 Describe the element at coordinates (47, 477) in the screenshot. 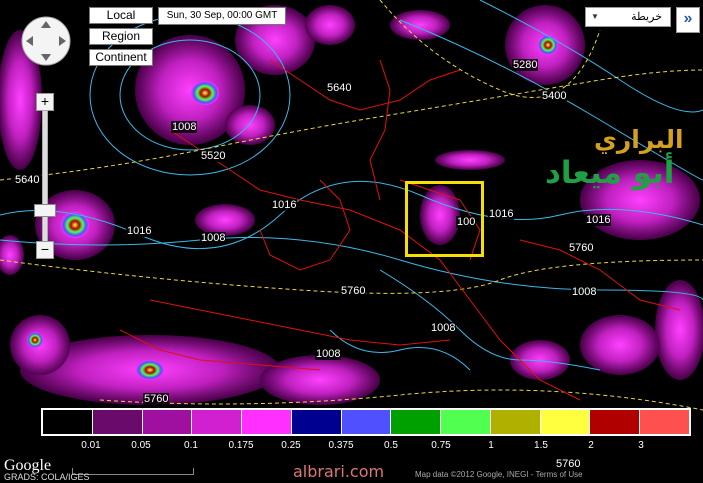

I see `grads-credit: GRADS: COLA/IGES` at that location.